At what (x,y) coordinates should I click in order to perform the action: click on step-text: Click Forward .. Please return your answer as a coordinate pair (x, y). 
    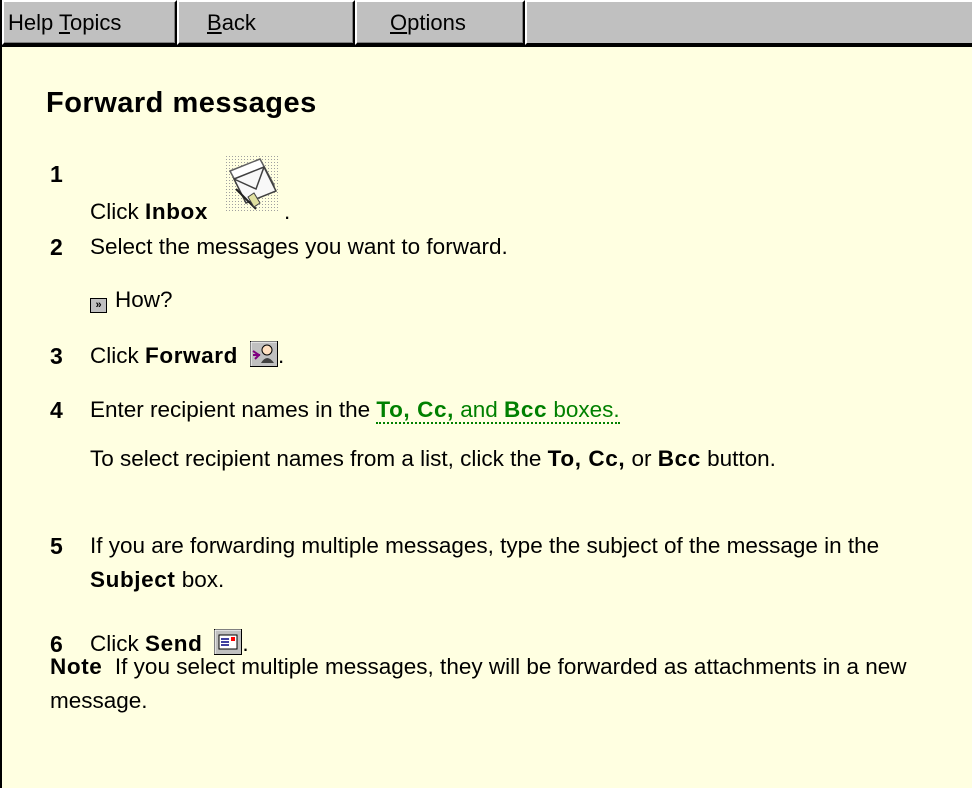
    Looking at the image, I should click on (510, 358).